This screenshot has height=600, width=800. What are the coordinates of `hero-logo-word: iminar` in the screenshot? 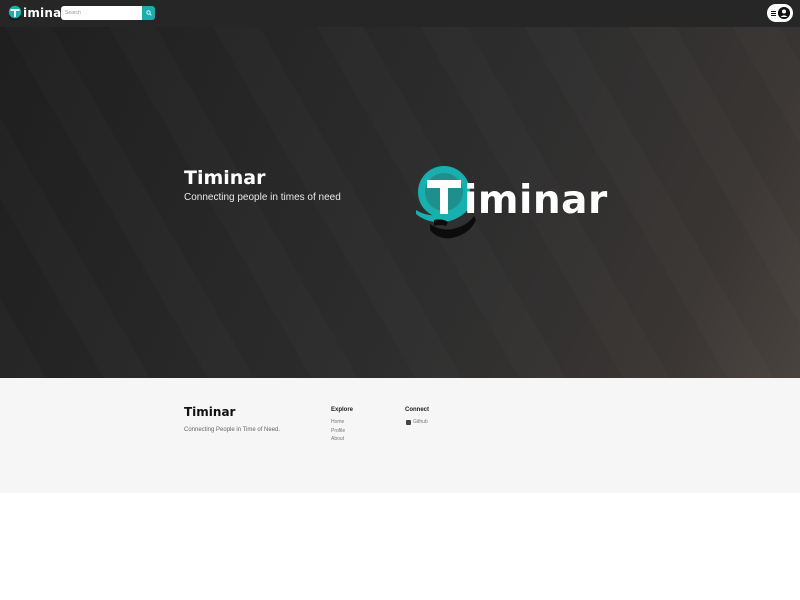 It's located at (536, 200).